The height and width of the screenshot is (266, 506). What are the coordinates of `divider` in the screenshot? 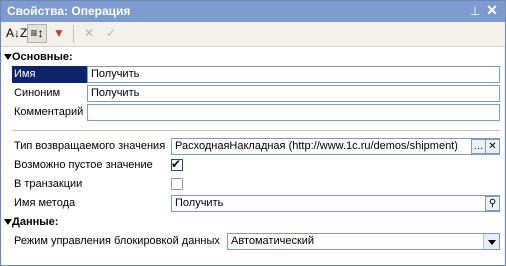 It's located at (256, 130).